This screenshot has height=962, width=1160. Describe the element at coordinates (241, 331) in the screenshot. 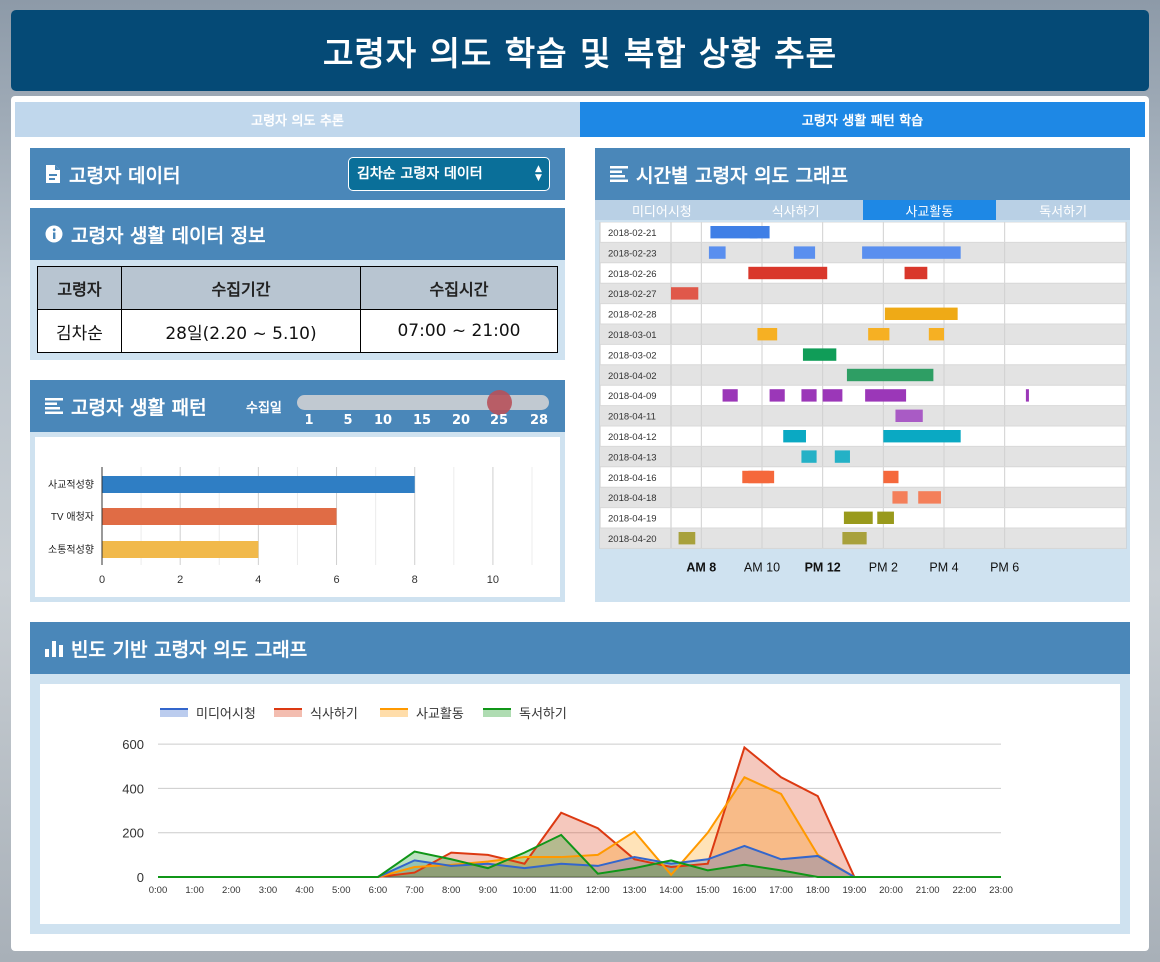

I see `info-cell-period: 28일(2.20 ~ 5.10)` at that location.